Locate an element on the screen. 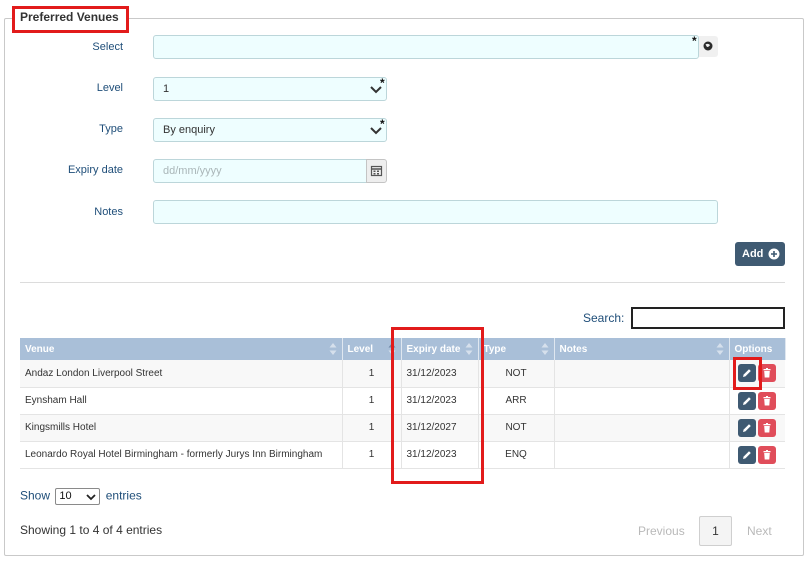 The width and height of the screenshot is (810, 562). type-label: Type is located at coordinates (111, 129).